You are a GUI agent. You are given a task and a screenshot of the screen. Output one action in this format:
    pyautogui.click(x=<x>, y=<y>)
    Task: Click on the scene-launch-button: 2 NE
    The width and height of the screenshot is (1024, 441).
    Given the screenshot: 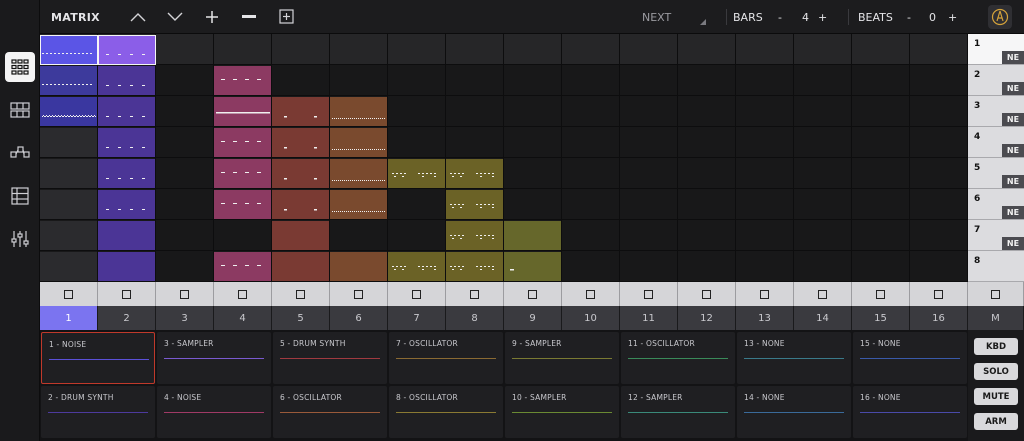 What is the action you would take?
    pyautogui.click(x=996, y=80)
    